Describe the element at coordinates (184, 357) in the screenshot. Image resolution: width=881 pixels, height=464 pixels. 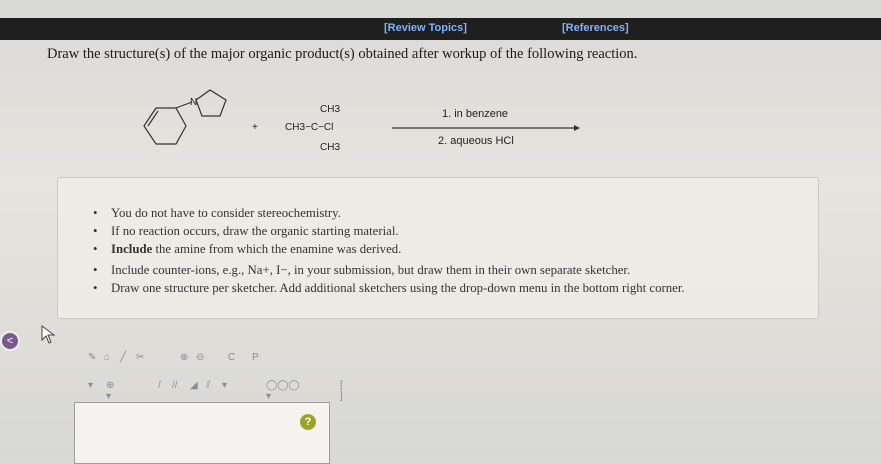
I see `zoom-in-icon: ⊕` at that location.